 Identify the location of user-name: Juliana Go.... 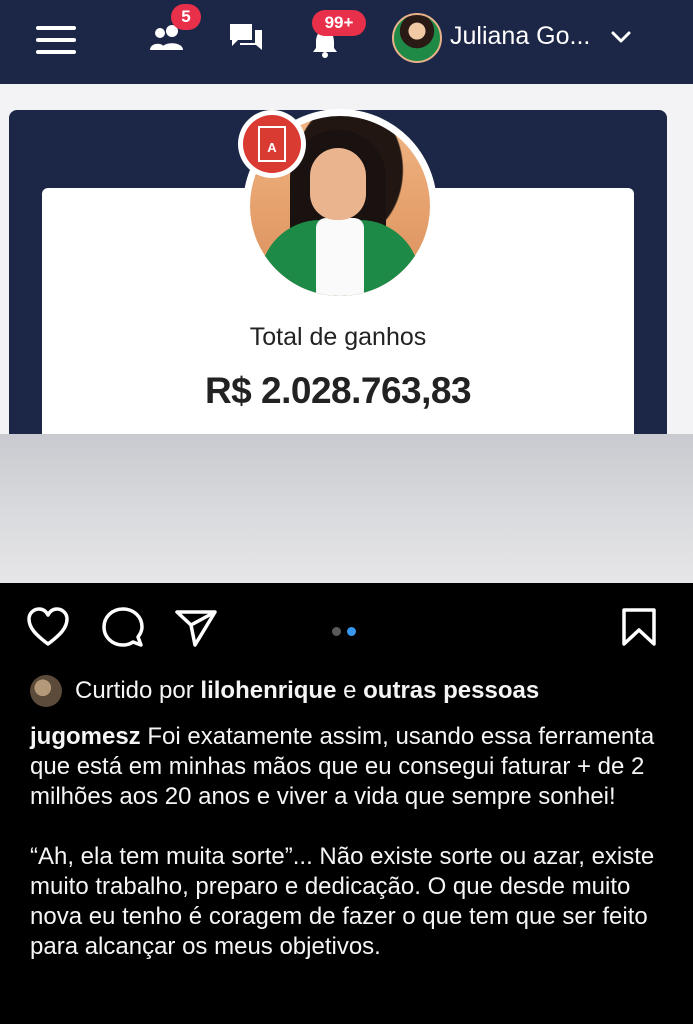
(520, 36).